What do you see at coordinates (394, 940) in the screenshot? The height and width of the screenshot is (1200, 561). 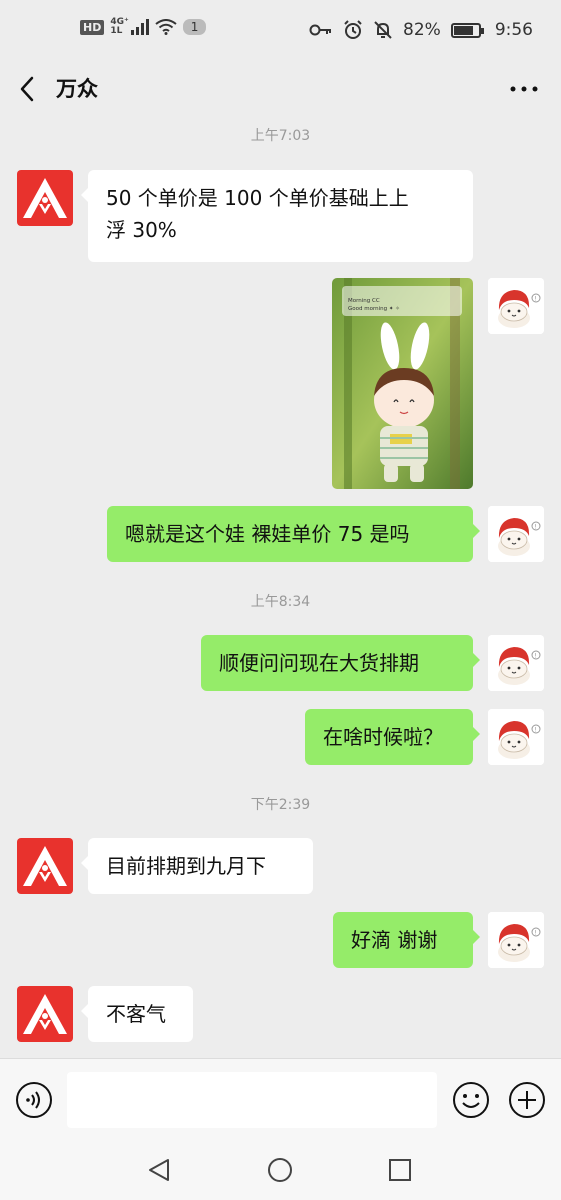 I see `message-text: 好滴 谢谢` at bounding box center [394, 940].